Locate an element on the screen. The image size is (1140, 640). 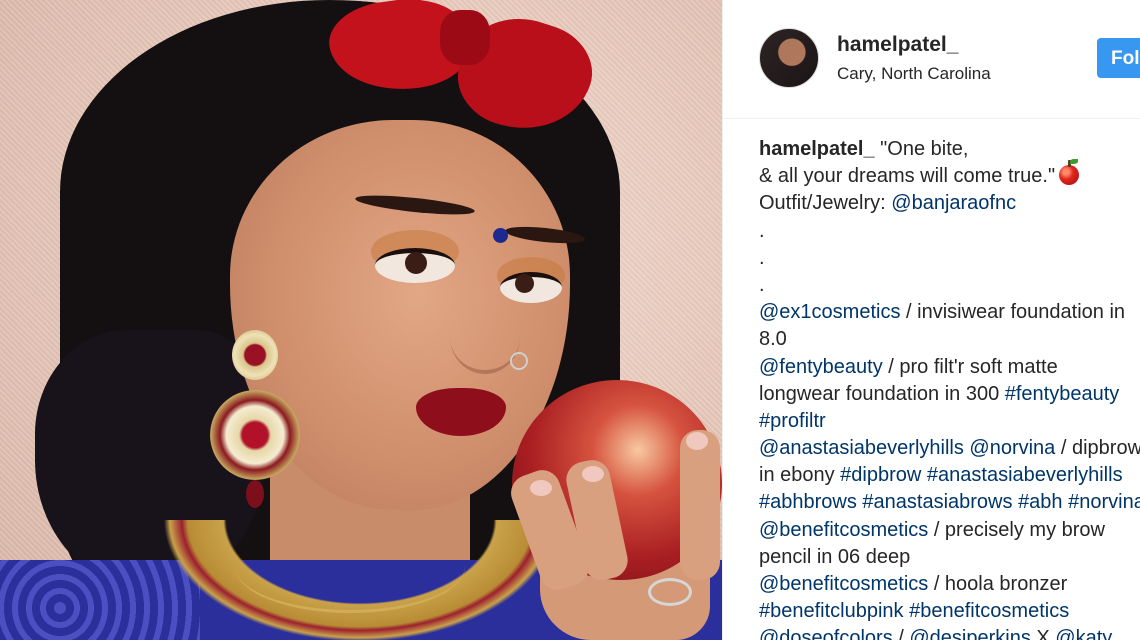
mention-link: @banjaraofnc is located at coordinates (953, 203).